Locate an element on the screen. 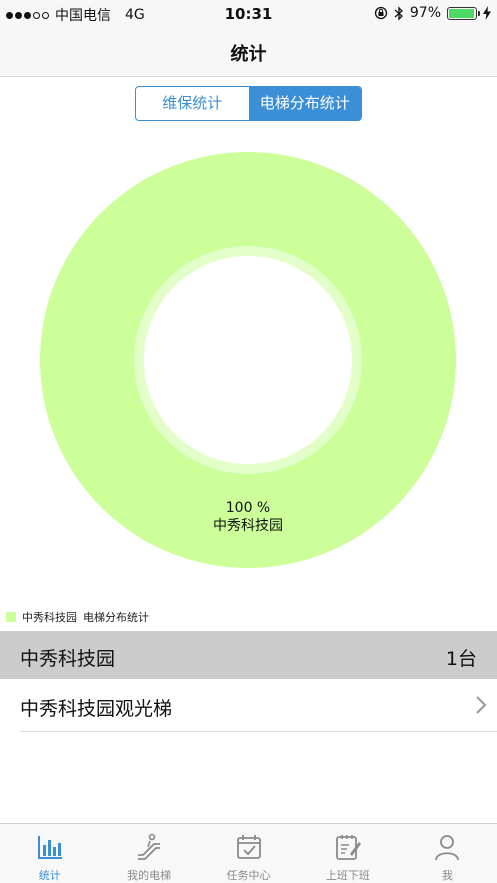  list-item: 中秀科技园观光梯 is located at coordinates (248, 705).